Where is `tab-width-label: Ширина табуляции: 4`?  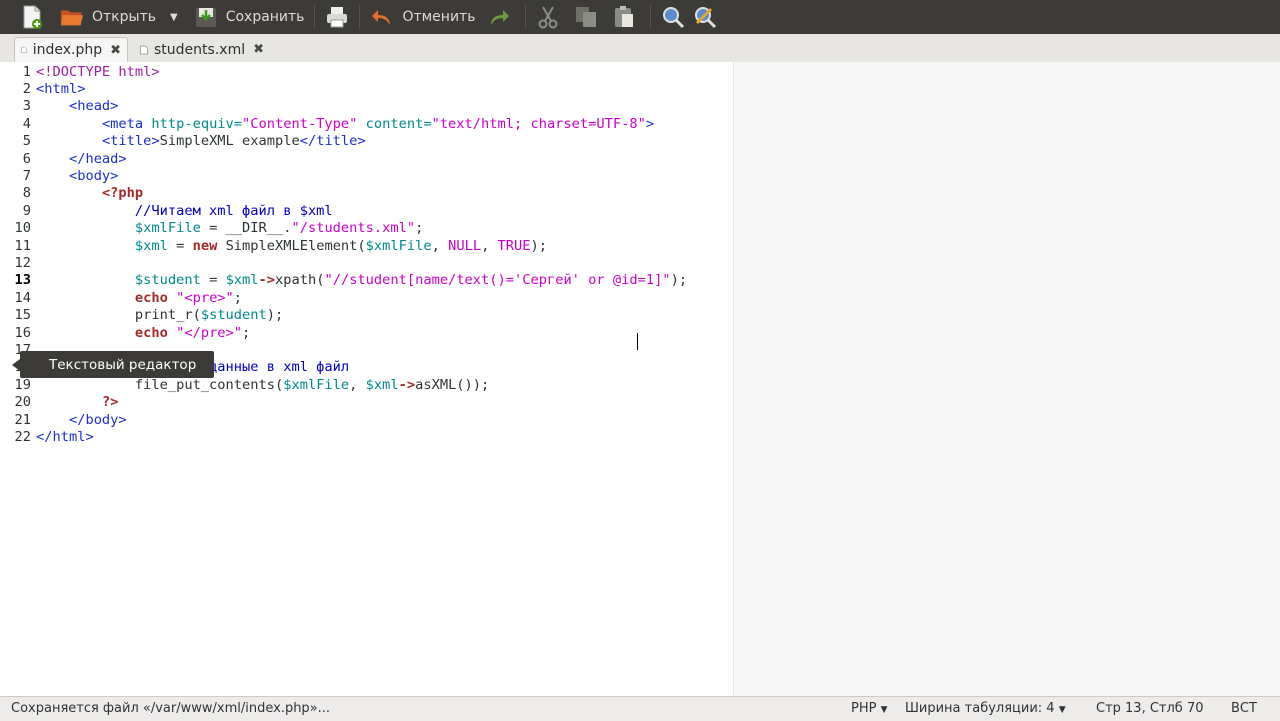 tab-width-label: Ширина табуляции: 4 is located at coordinates (980, 708).